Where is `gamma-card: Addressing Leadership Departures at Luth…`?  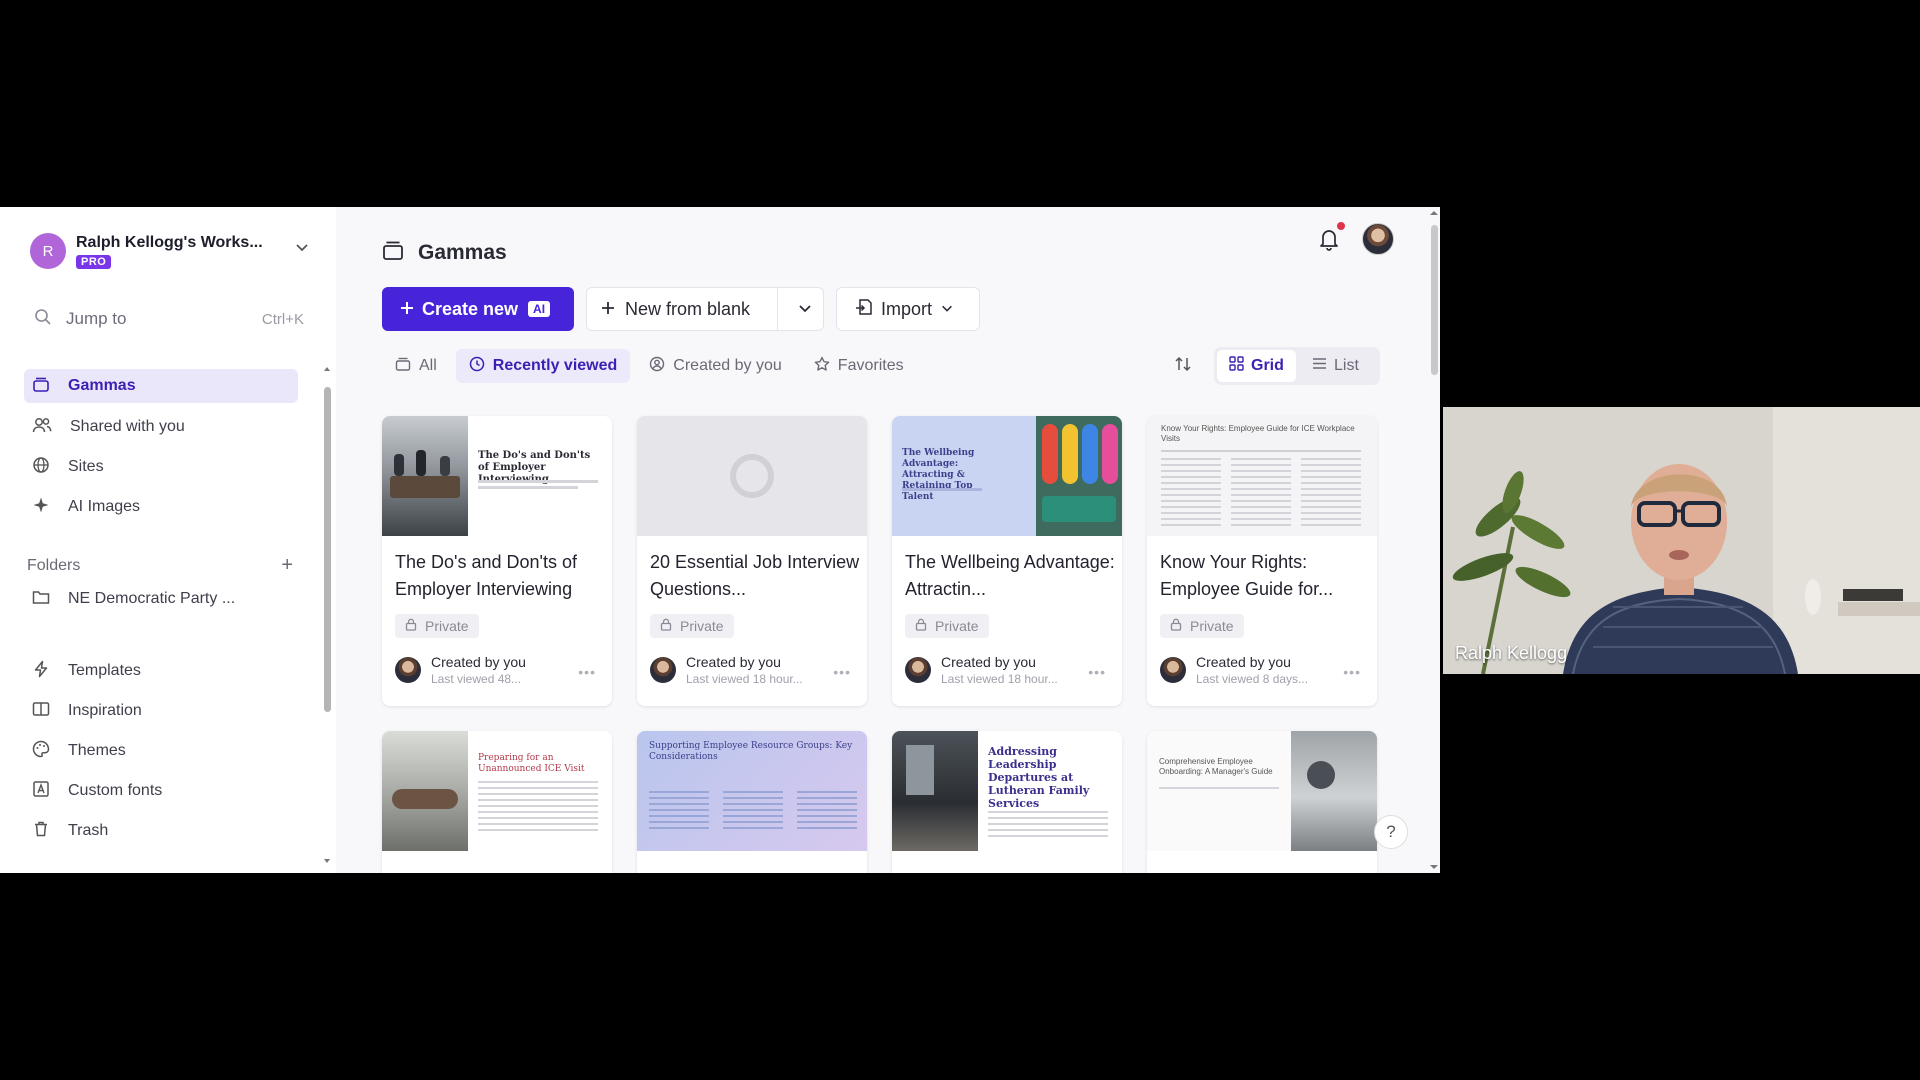 gamma-card: Addressing Leadership Departures at Luth… is located at coordinates (1007, 802).